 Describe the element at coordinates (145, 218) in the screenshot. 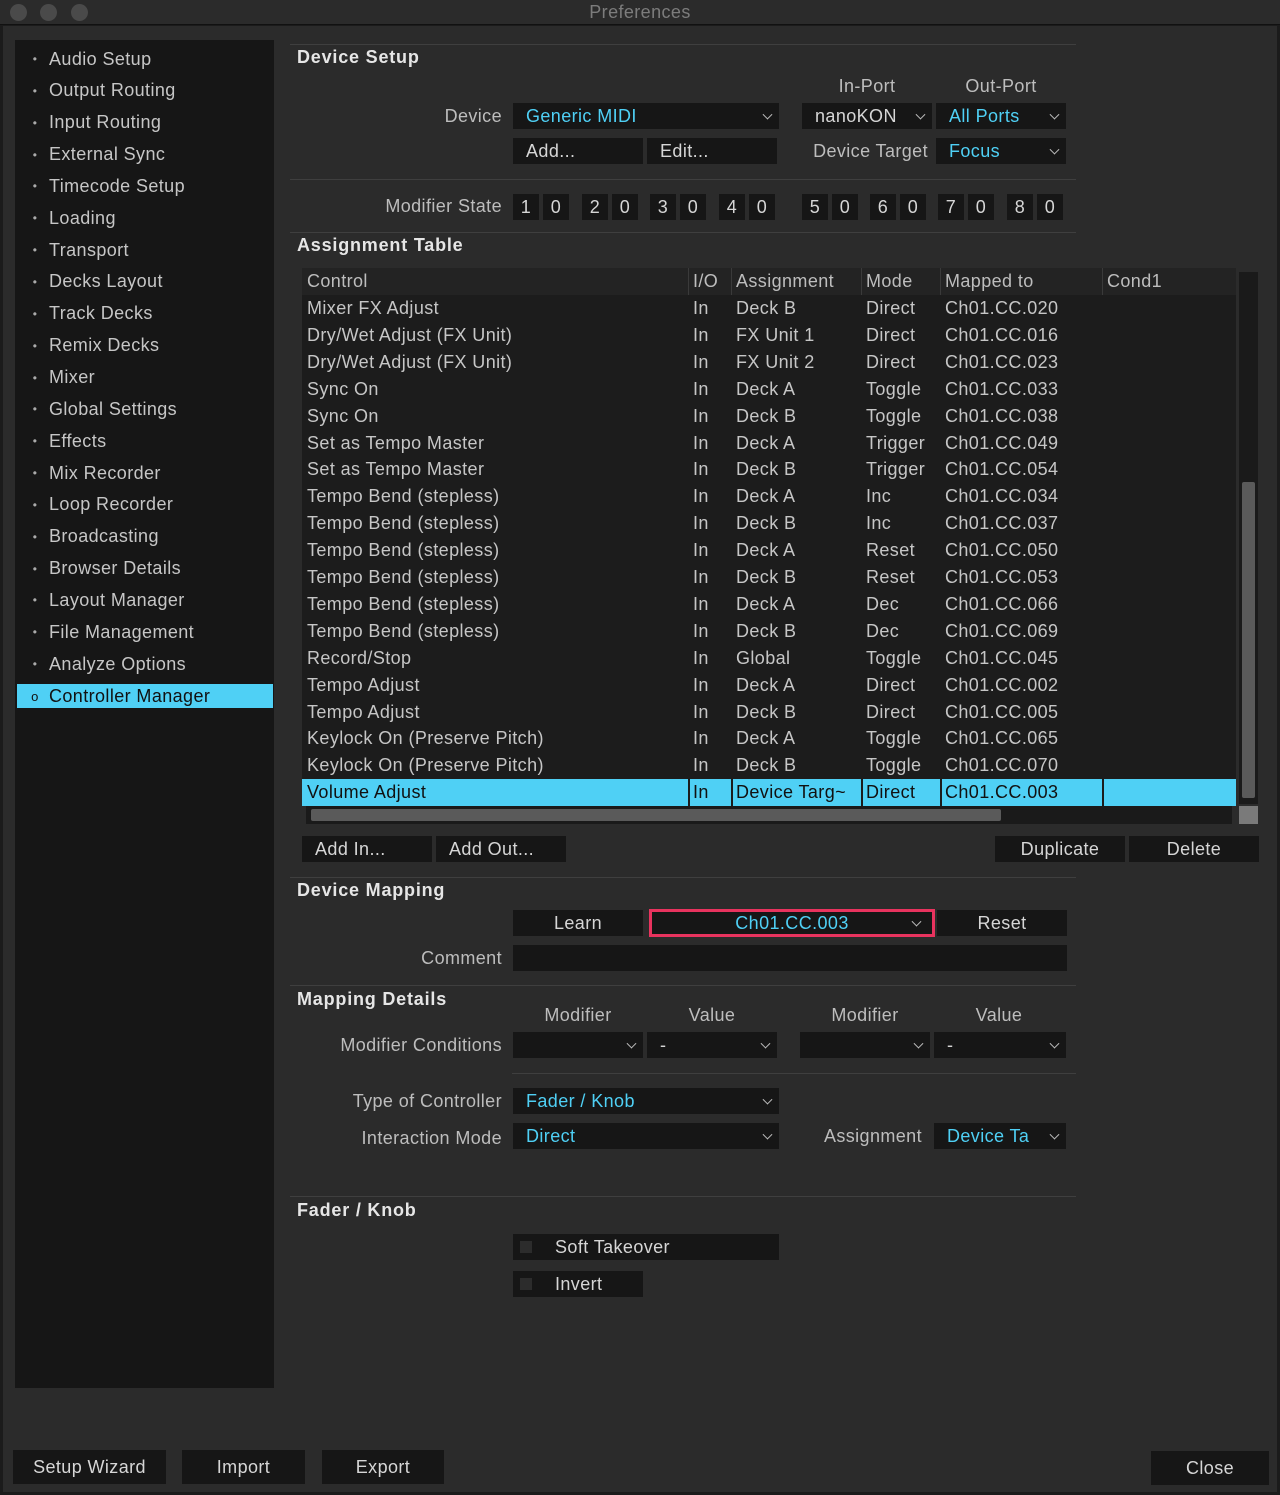

I see `sidebar-item-loading: • Loading` at that location.